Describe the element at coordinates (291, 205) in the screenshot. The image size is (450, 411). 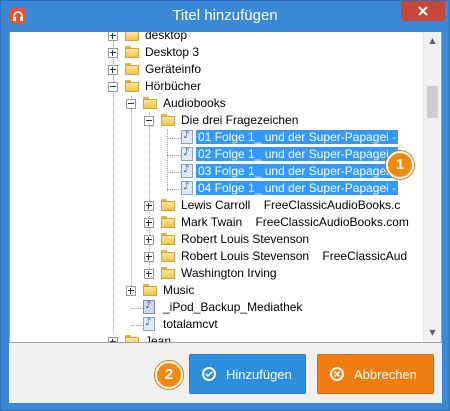
I see `tree-item-label: Lewis Carroll FreeClassicAudioBooks.c` at that location.